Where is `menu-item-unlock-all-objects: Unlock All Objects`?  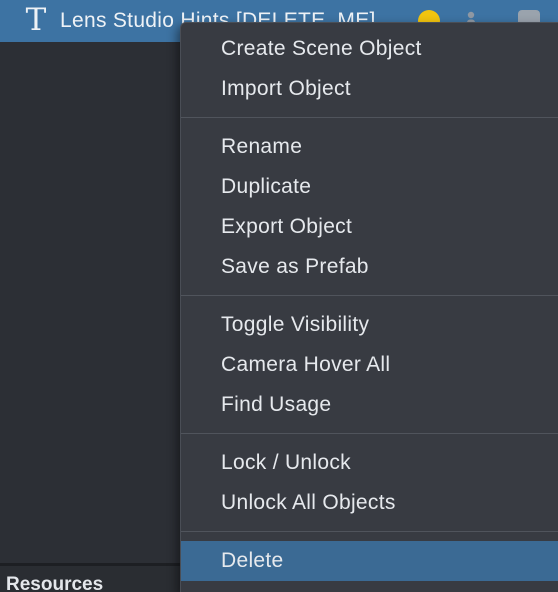 menu-item-unlock-all-objects: Unlock All Objects is located at coordinates (369, 503).